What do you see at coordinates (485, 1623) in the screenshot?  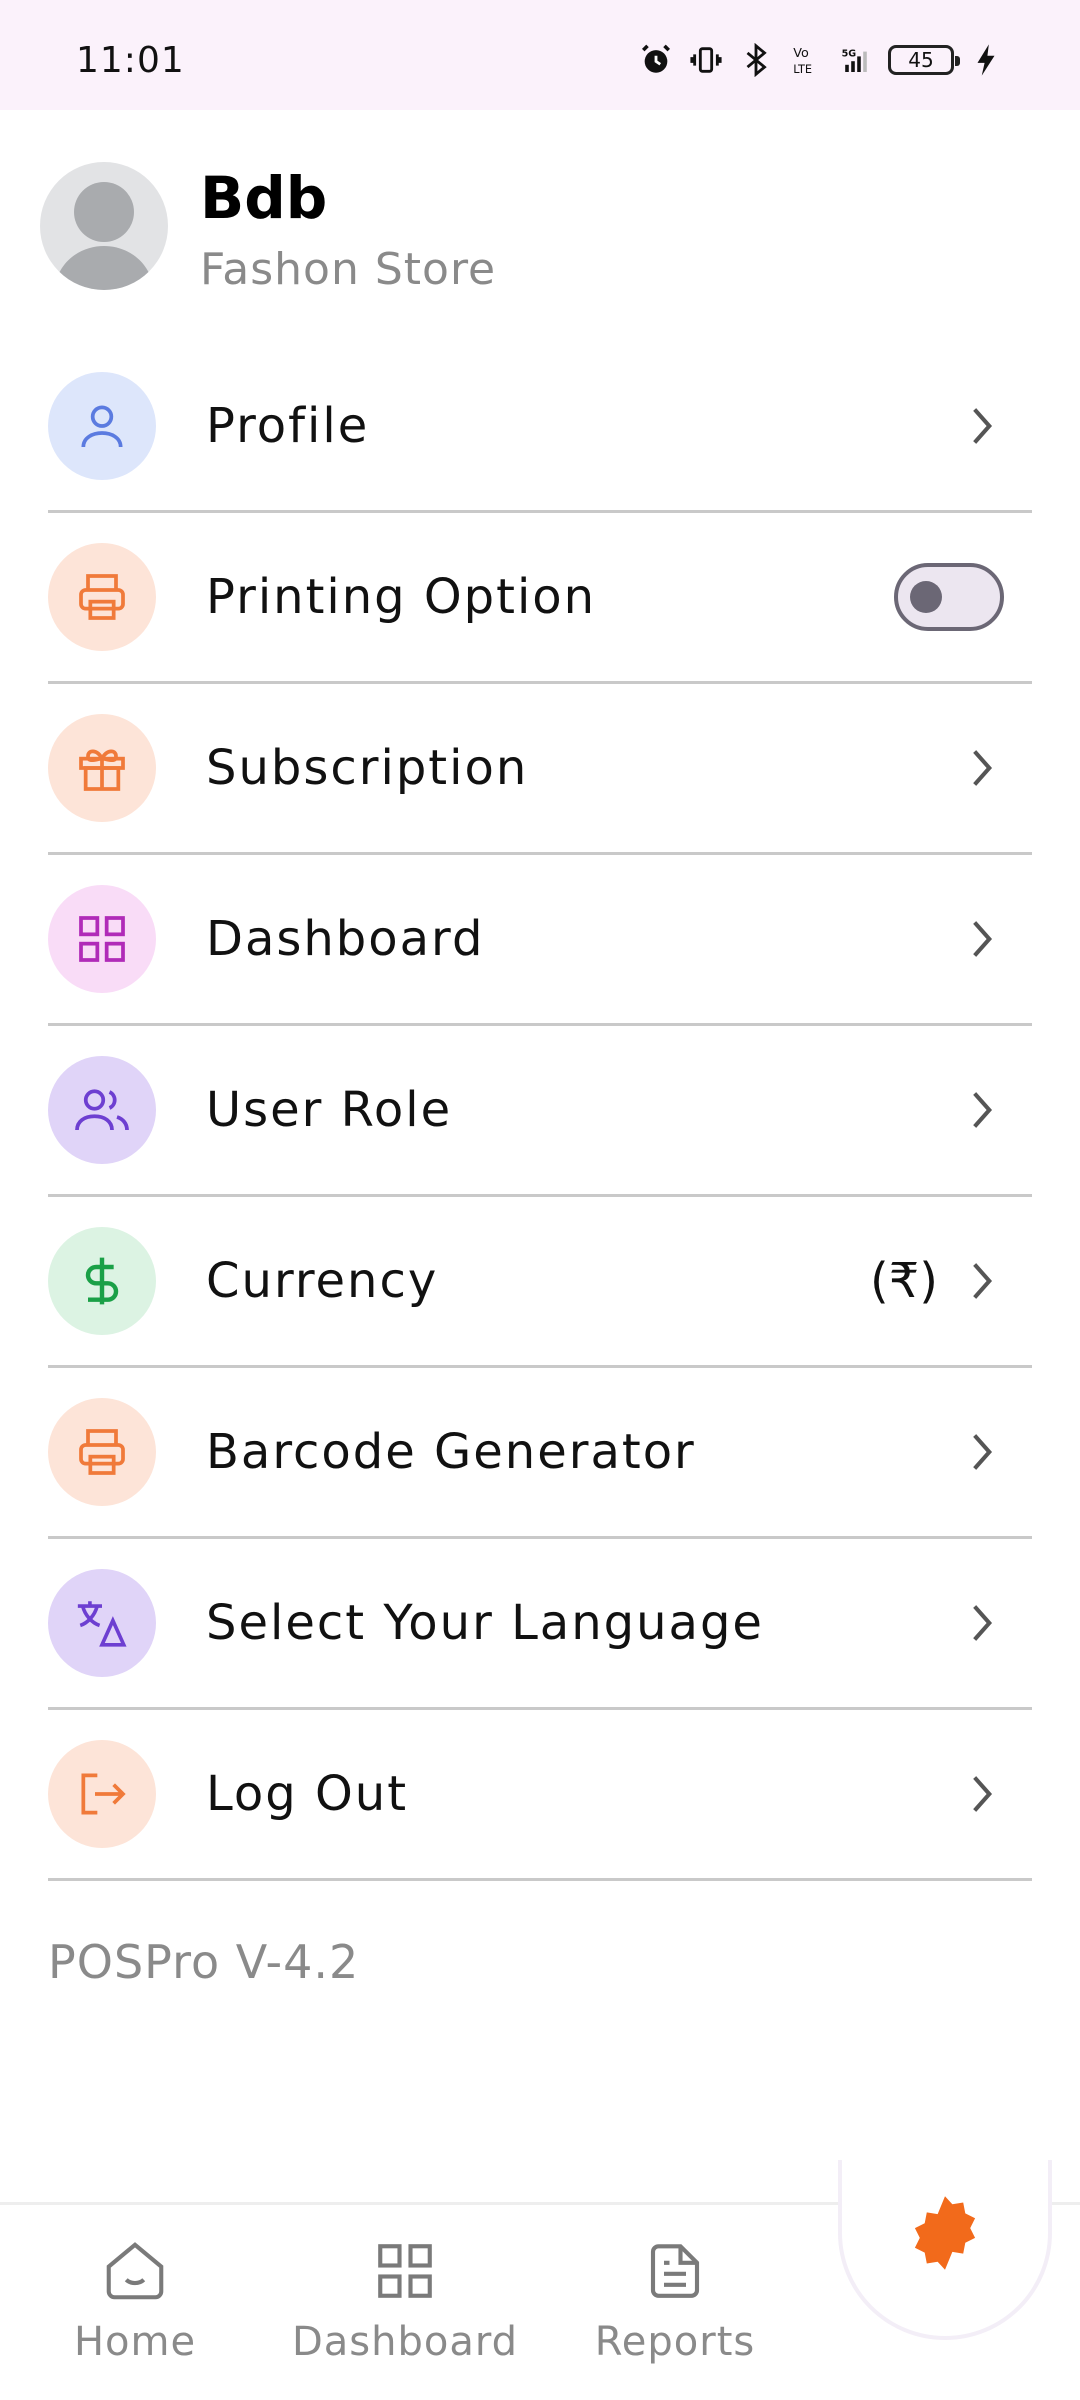 I see `menu-label: Select Your Language` at bounding box center [485, 1623].